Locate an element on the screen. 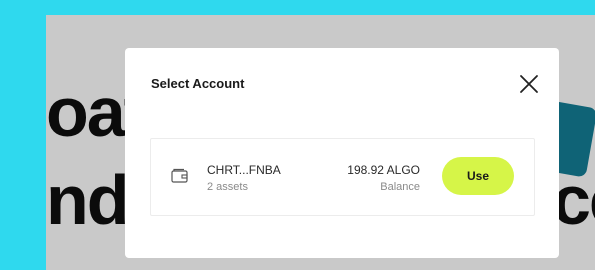 Image resolution: width=595 pixels, height=270 pixels. modal-title: Select Account is located at coordinates (198, 83).